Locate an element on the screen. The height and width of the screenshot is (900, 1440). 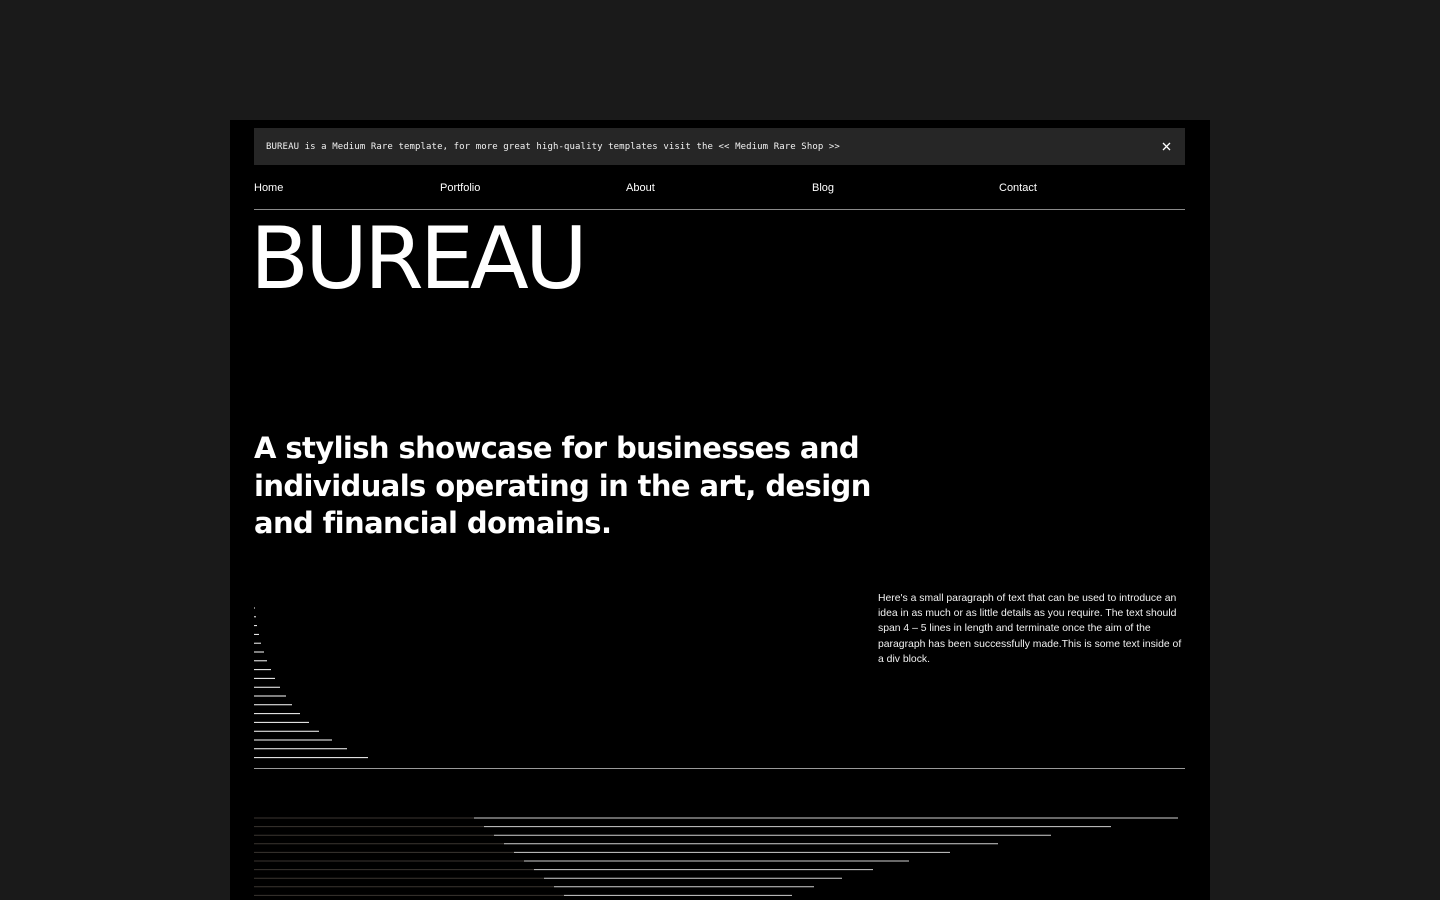
decorative-stair-lines is located at coordinates (311, 683).